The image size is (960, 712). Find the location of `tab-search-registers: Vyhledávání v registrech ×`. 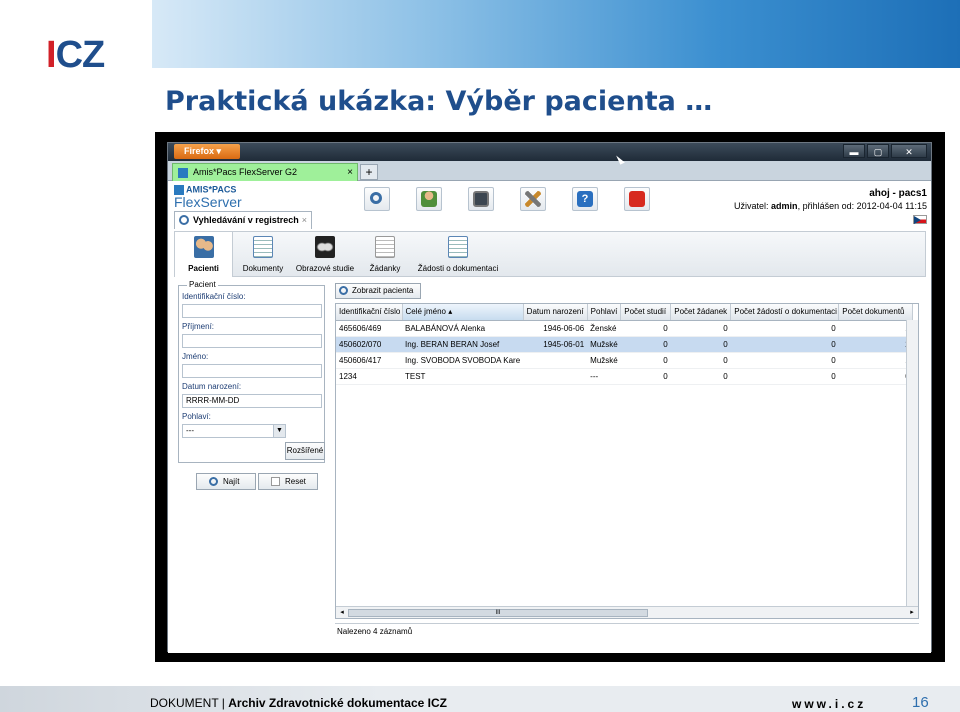

tab-search-registers: Vyhledávání v registrech × is located at coordinates (243, 220).